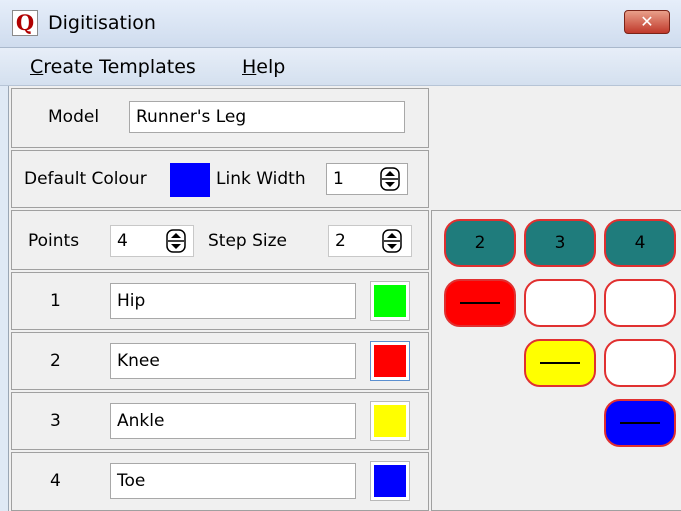 The height and width of the screenshot is (511, 681). I want to click on point-name-field: Ankle, so click(233, 421).